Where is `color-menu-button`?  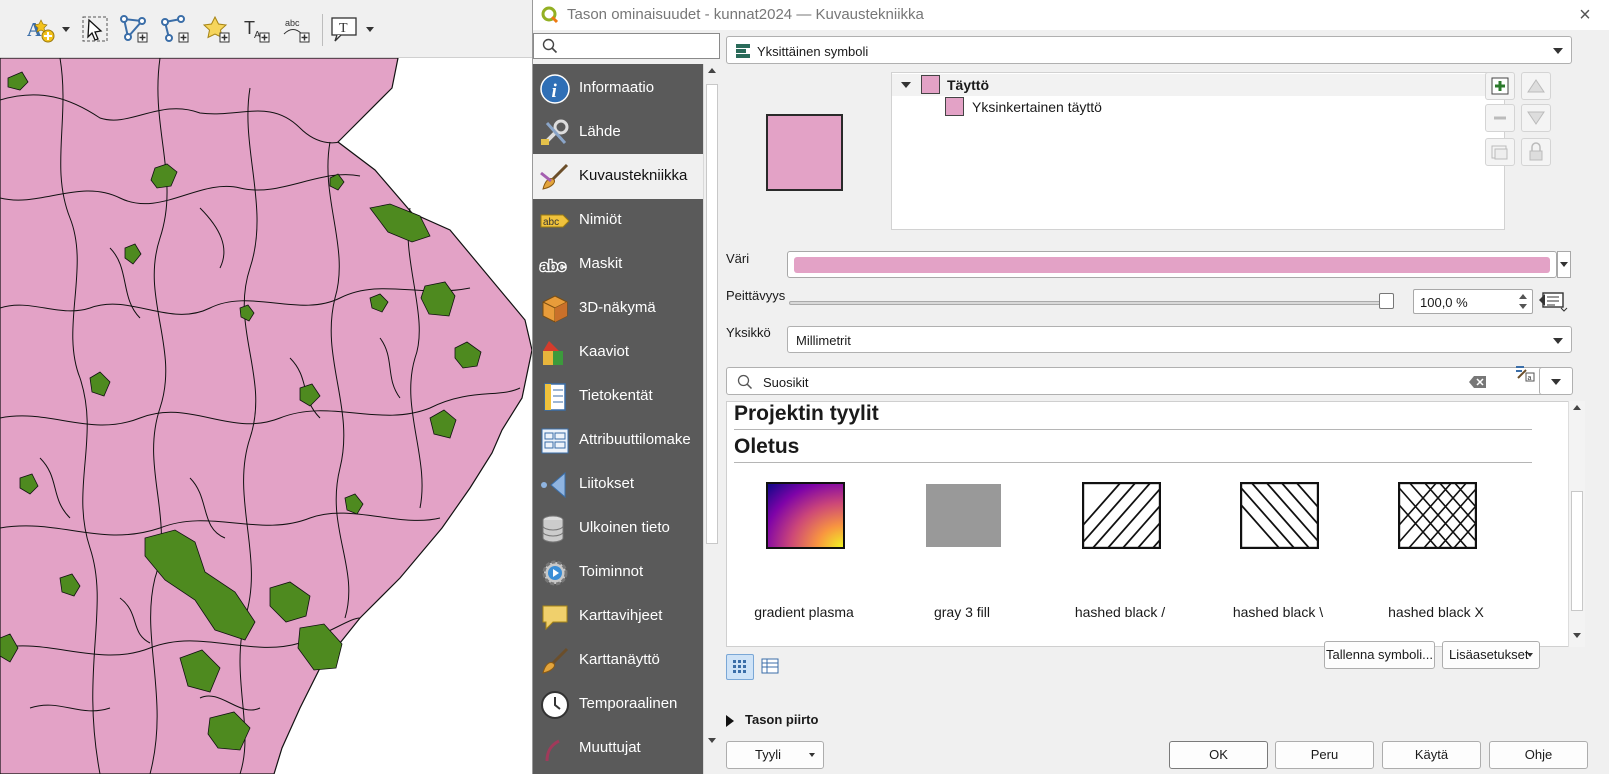 color-menu-button is located at coordinates (1564, 264).